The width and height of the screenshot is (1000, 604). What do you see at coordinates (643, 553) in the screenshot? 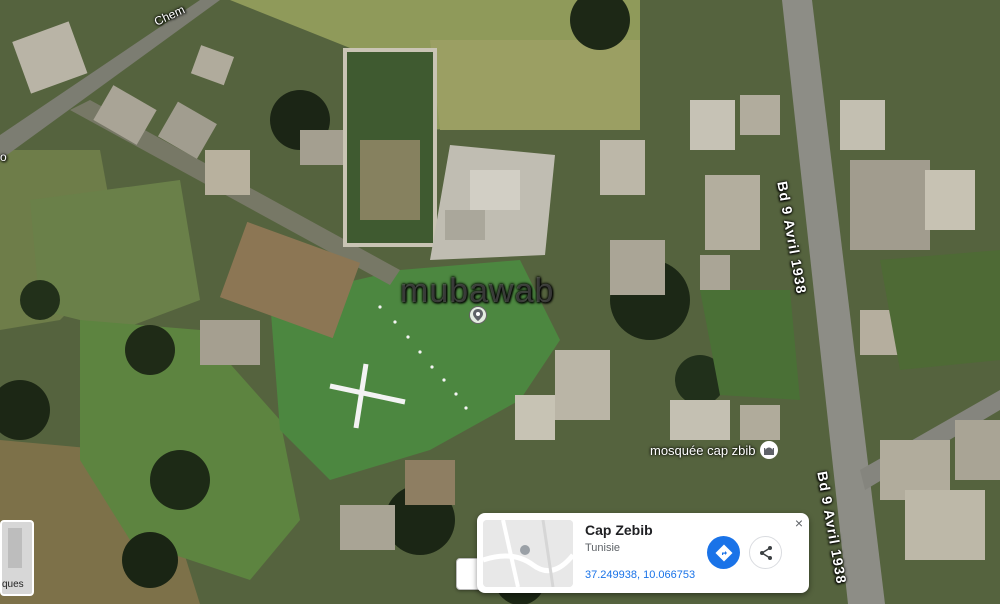
I see `place-info-card: Cap Zebib Tunisie 37.249938, 10.066753 ×` at bounding box center [643, 553].